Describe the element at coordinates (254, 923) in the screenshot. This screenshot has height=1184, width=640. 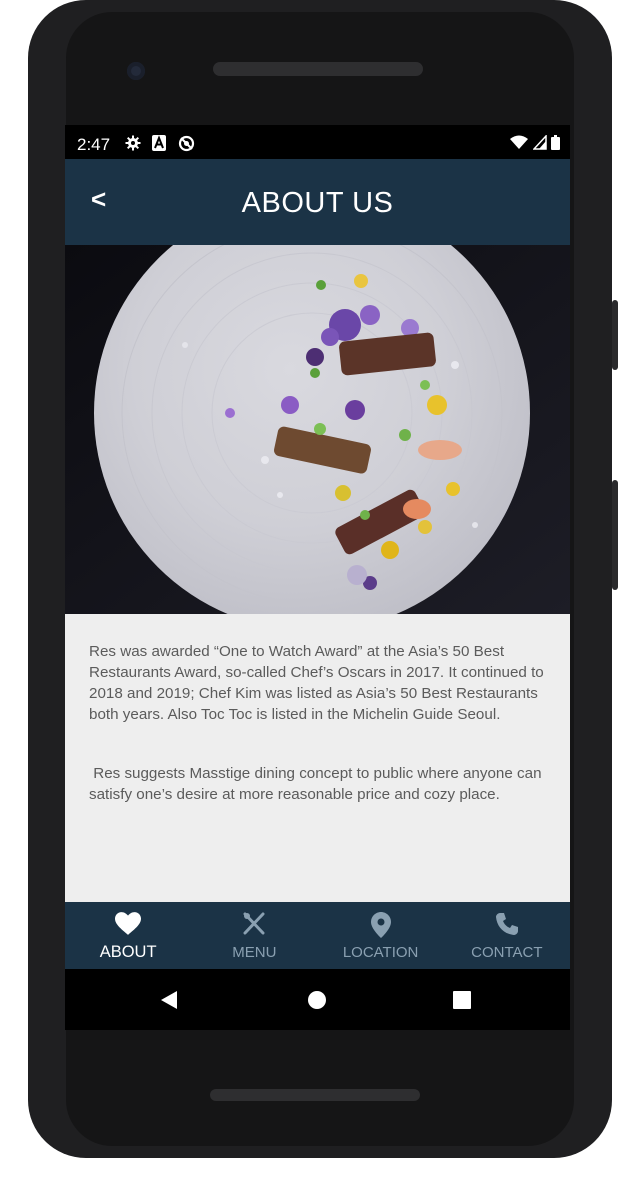
I see `cutlery-icon` at that location.